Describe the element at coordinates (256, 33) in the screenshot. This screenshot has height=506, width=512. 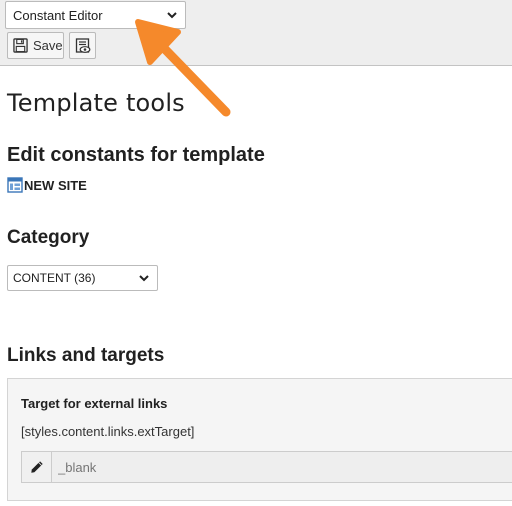
I see `doc-header: Constant Editor Save` at that location.